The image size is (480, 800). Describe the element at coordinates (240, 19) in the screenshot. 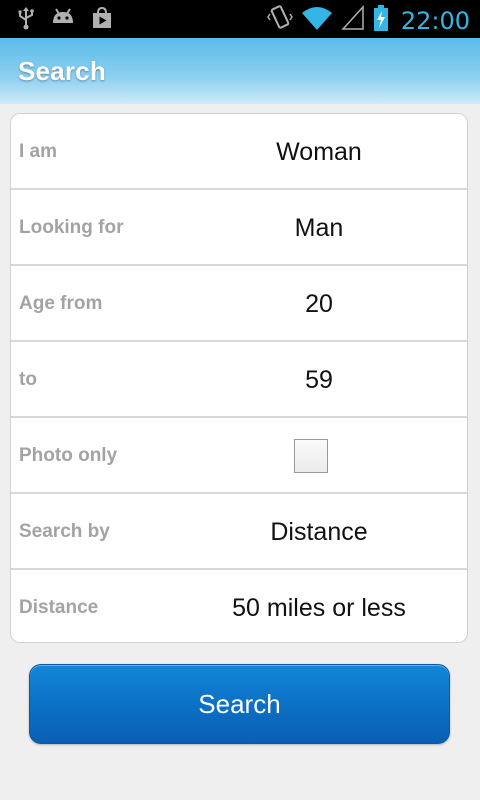

I see `status-bar: 22:00` at that location.